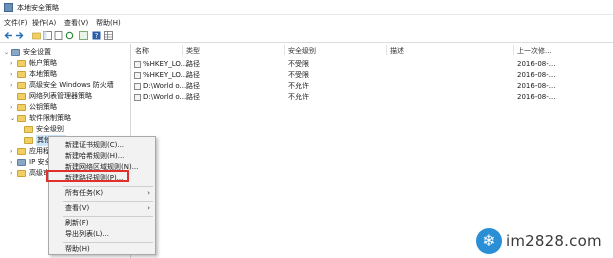 The height and width of the screenshot is (258, 613). I want to click on title-bar: 本地安全策略, so click(306, 7).